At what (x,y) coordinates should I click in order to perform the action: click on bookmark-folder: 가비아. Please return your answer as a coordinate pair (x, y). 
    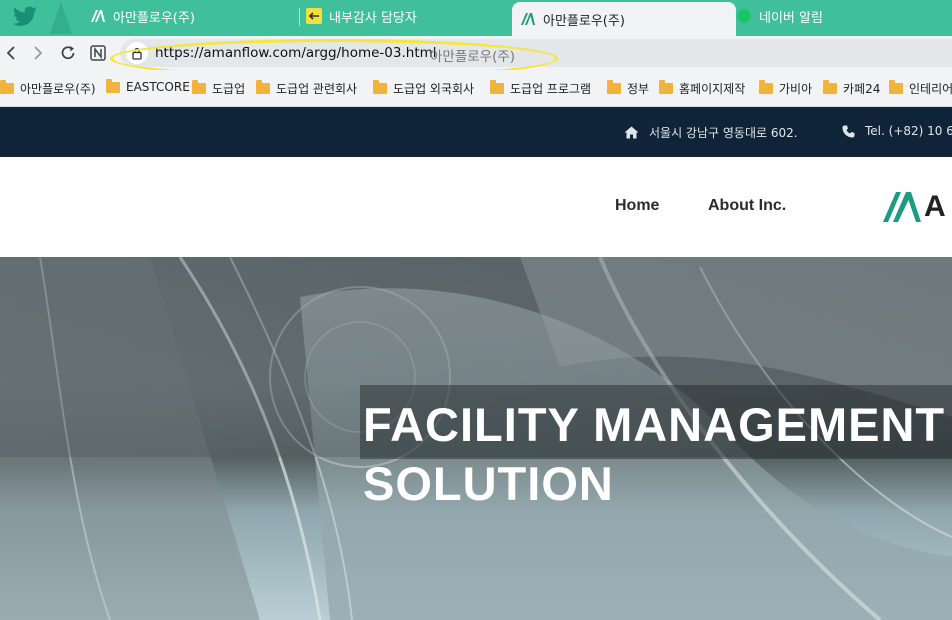
    Looking at the image, I should click on (785, 88).